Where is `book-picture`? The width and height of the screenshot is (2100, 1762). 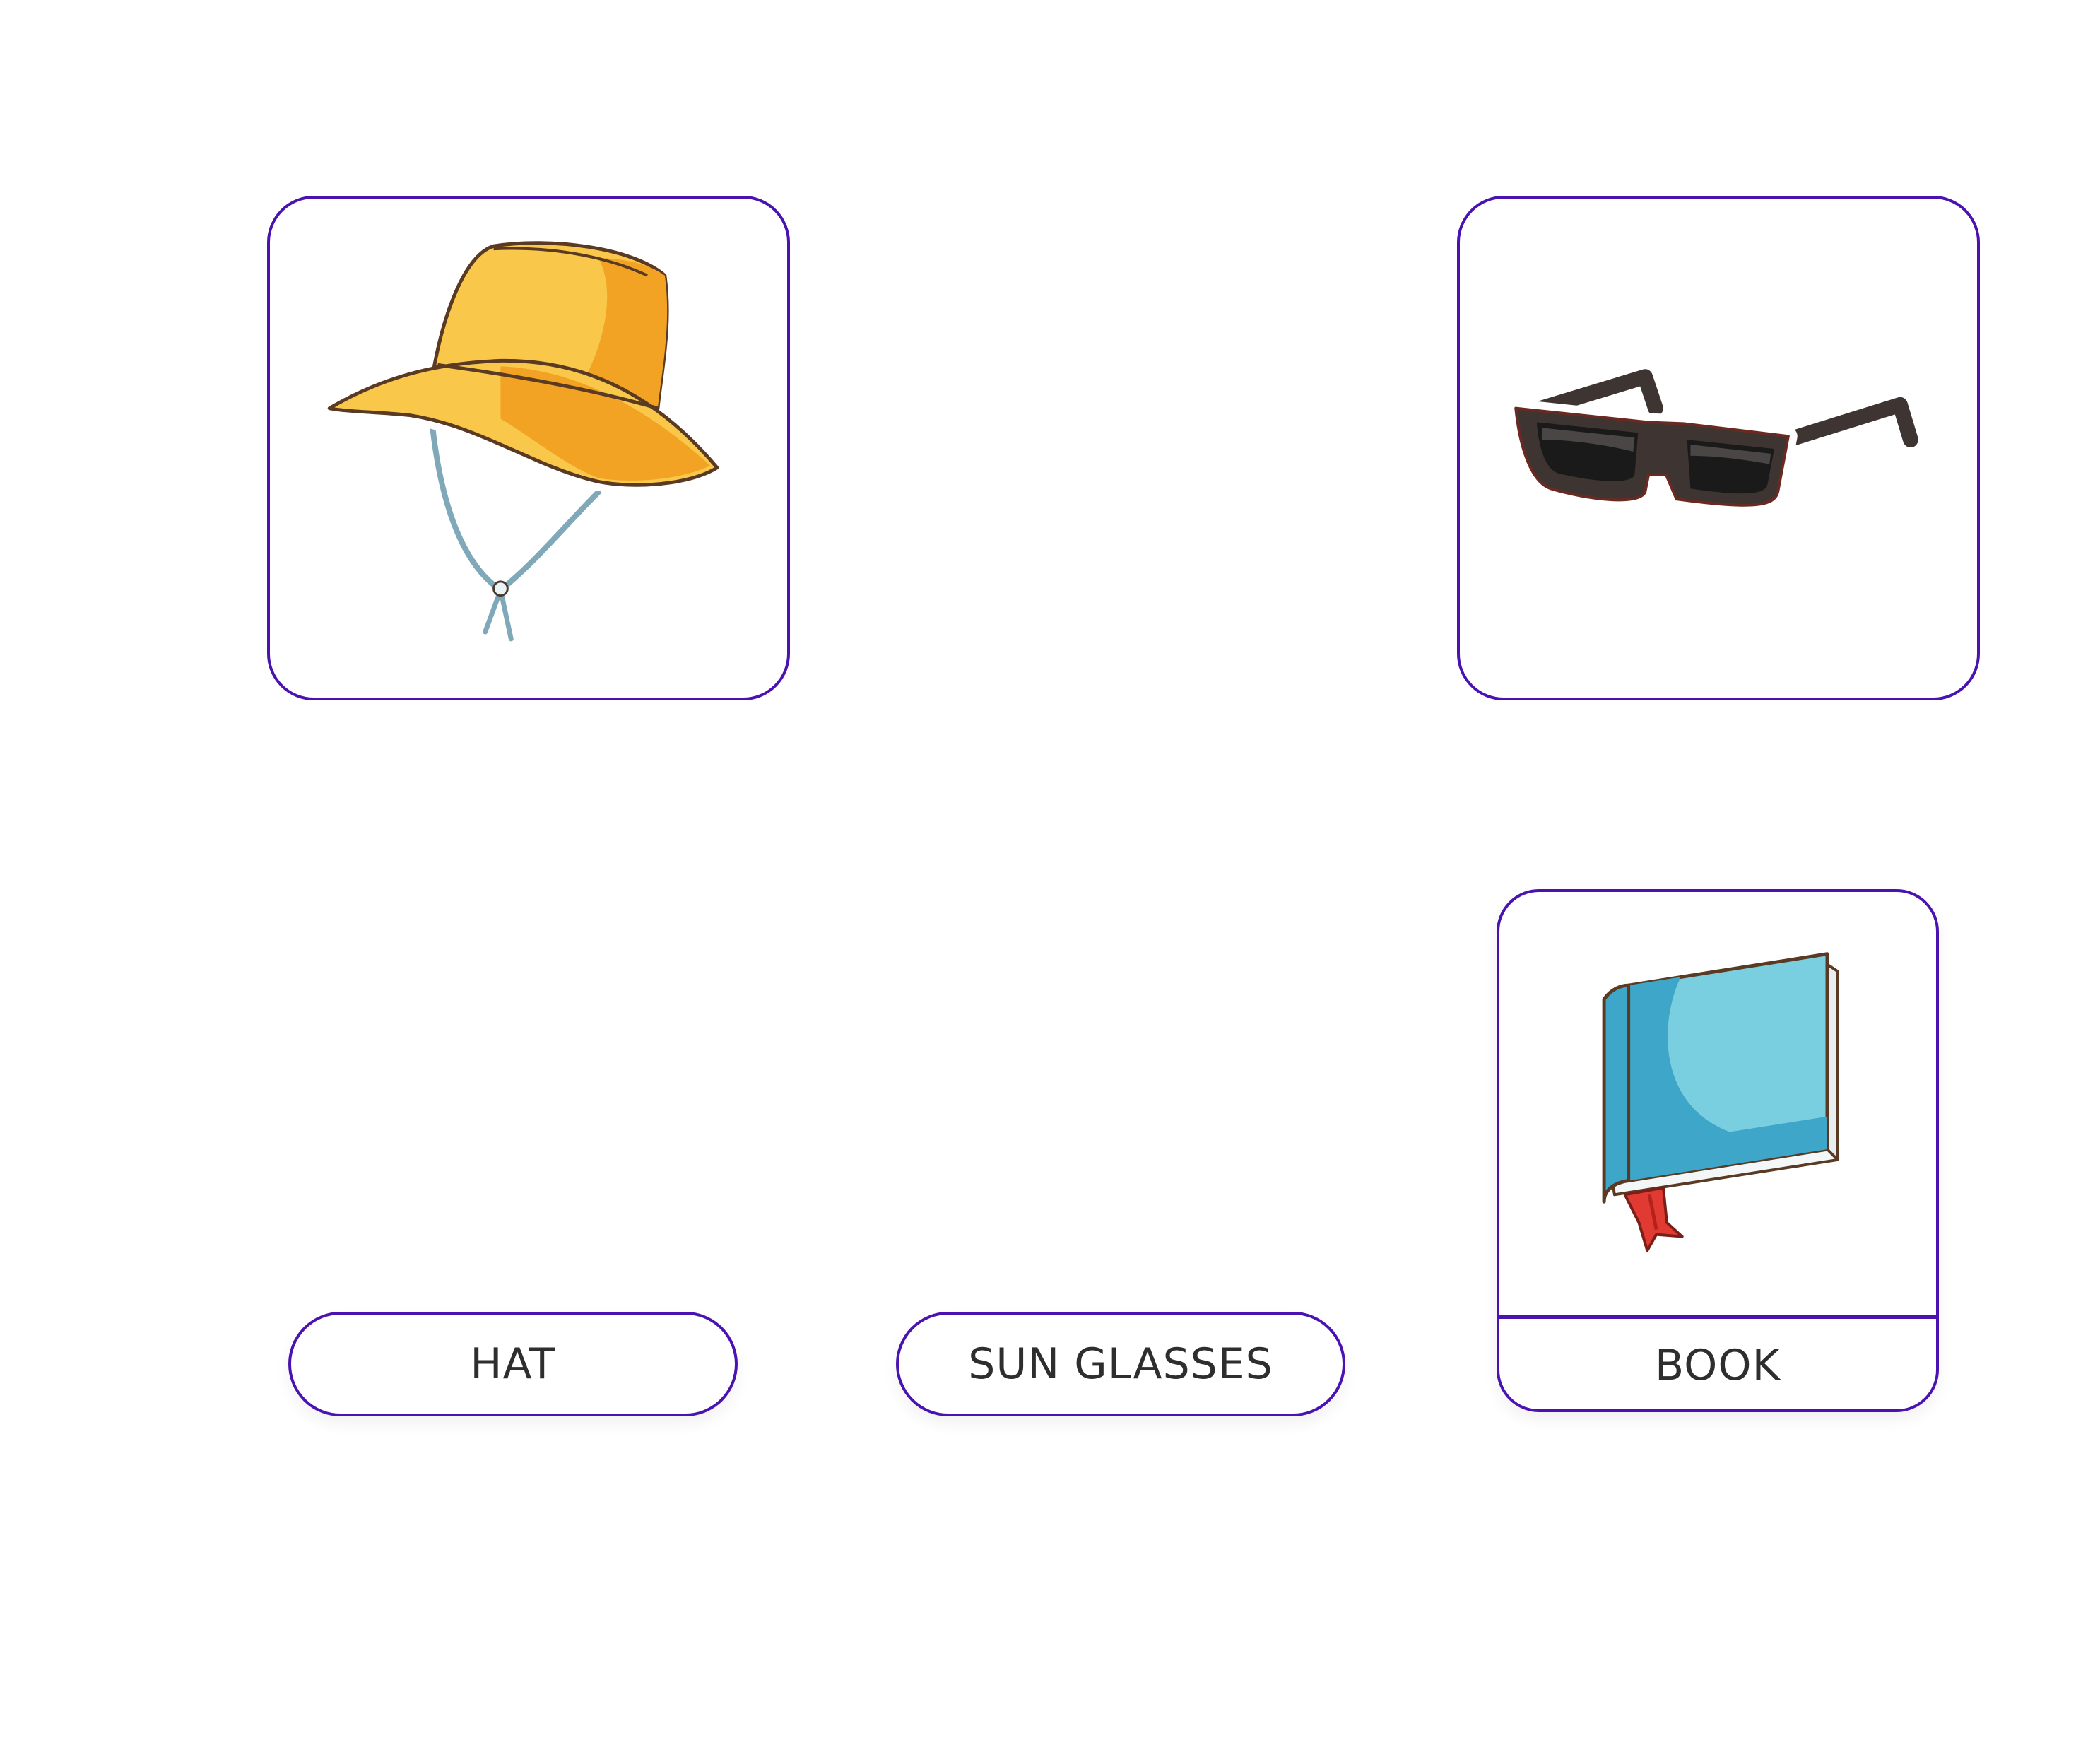
book-picture is located at coordinates (1717, 1103).